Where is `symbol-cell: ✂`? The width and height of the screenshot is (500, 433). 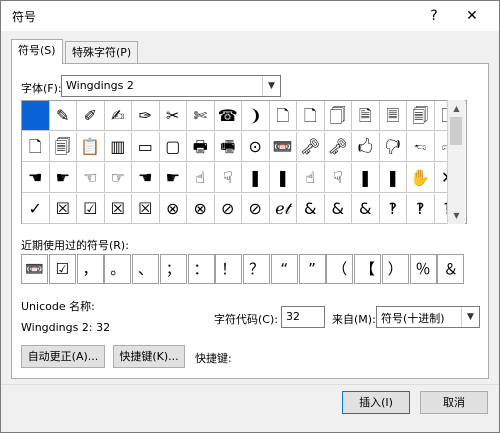 symbol-cell: ✂ is located at coordinates (173, 116).